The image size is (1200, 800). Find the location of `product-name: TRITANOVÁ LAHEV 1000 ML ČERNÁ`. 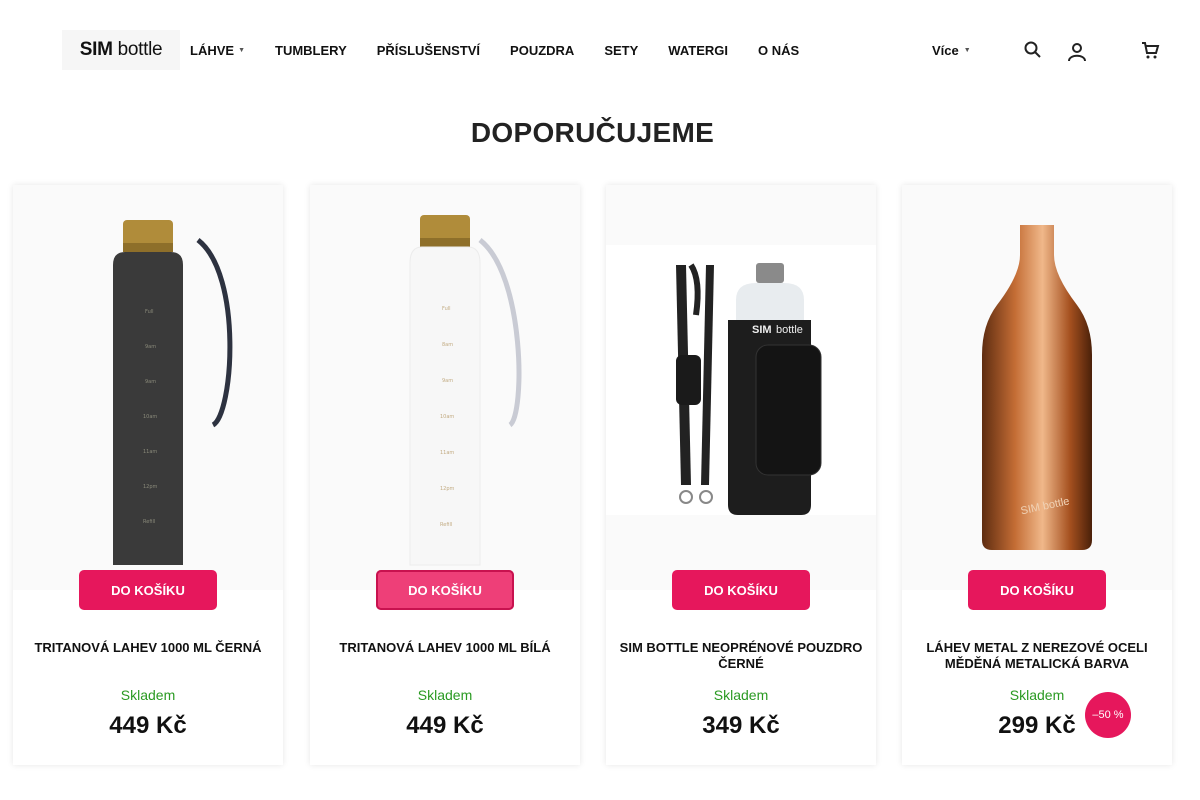

product-name: TRITANOVÁ LAHEV 1000 ML ČERNÁ is located at coordinates (148, 648).